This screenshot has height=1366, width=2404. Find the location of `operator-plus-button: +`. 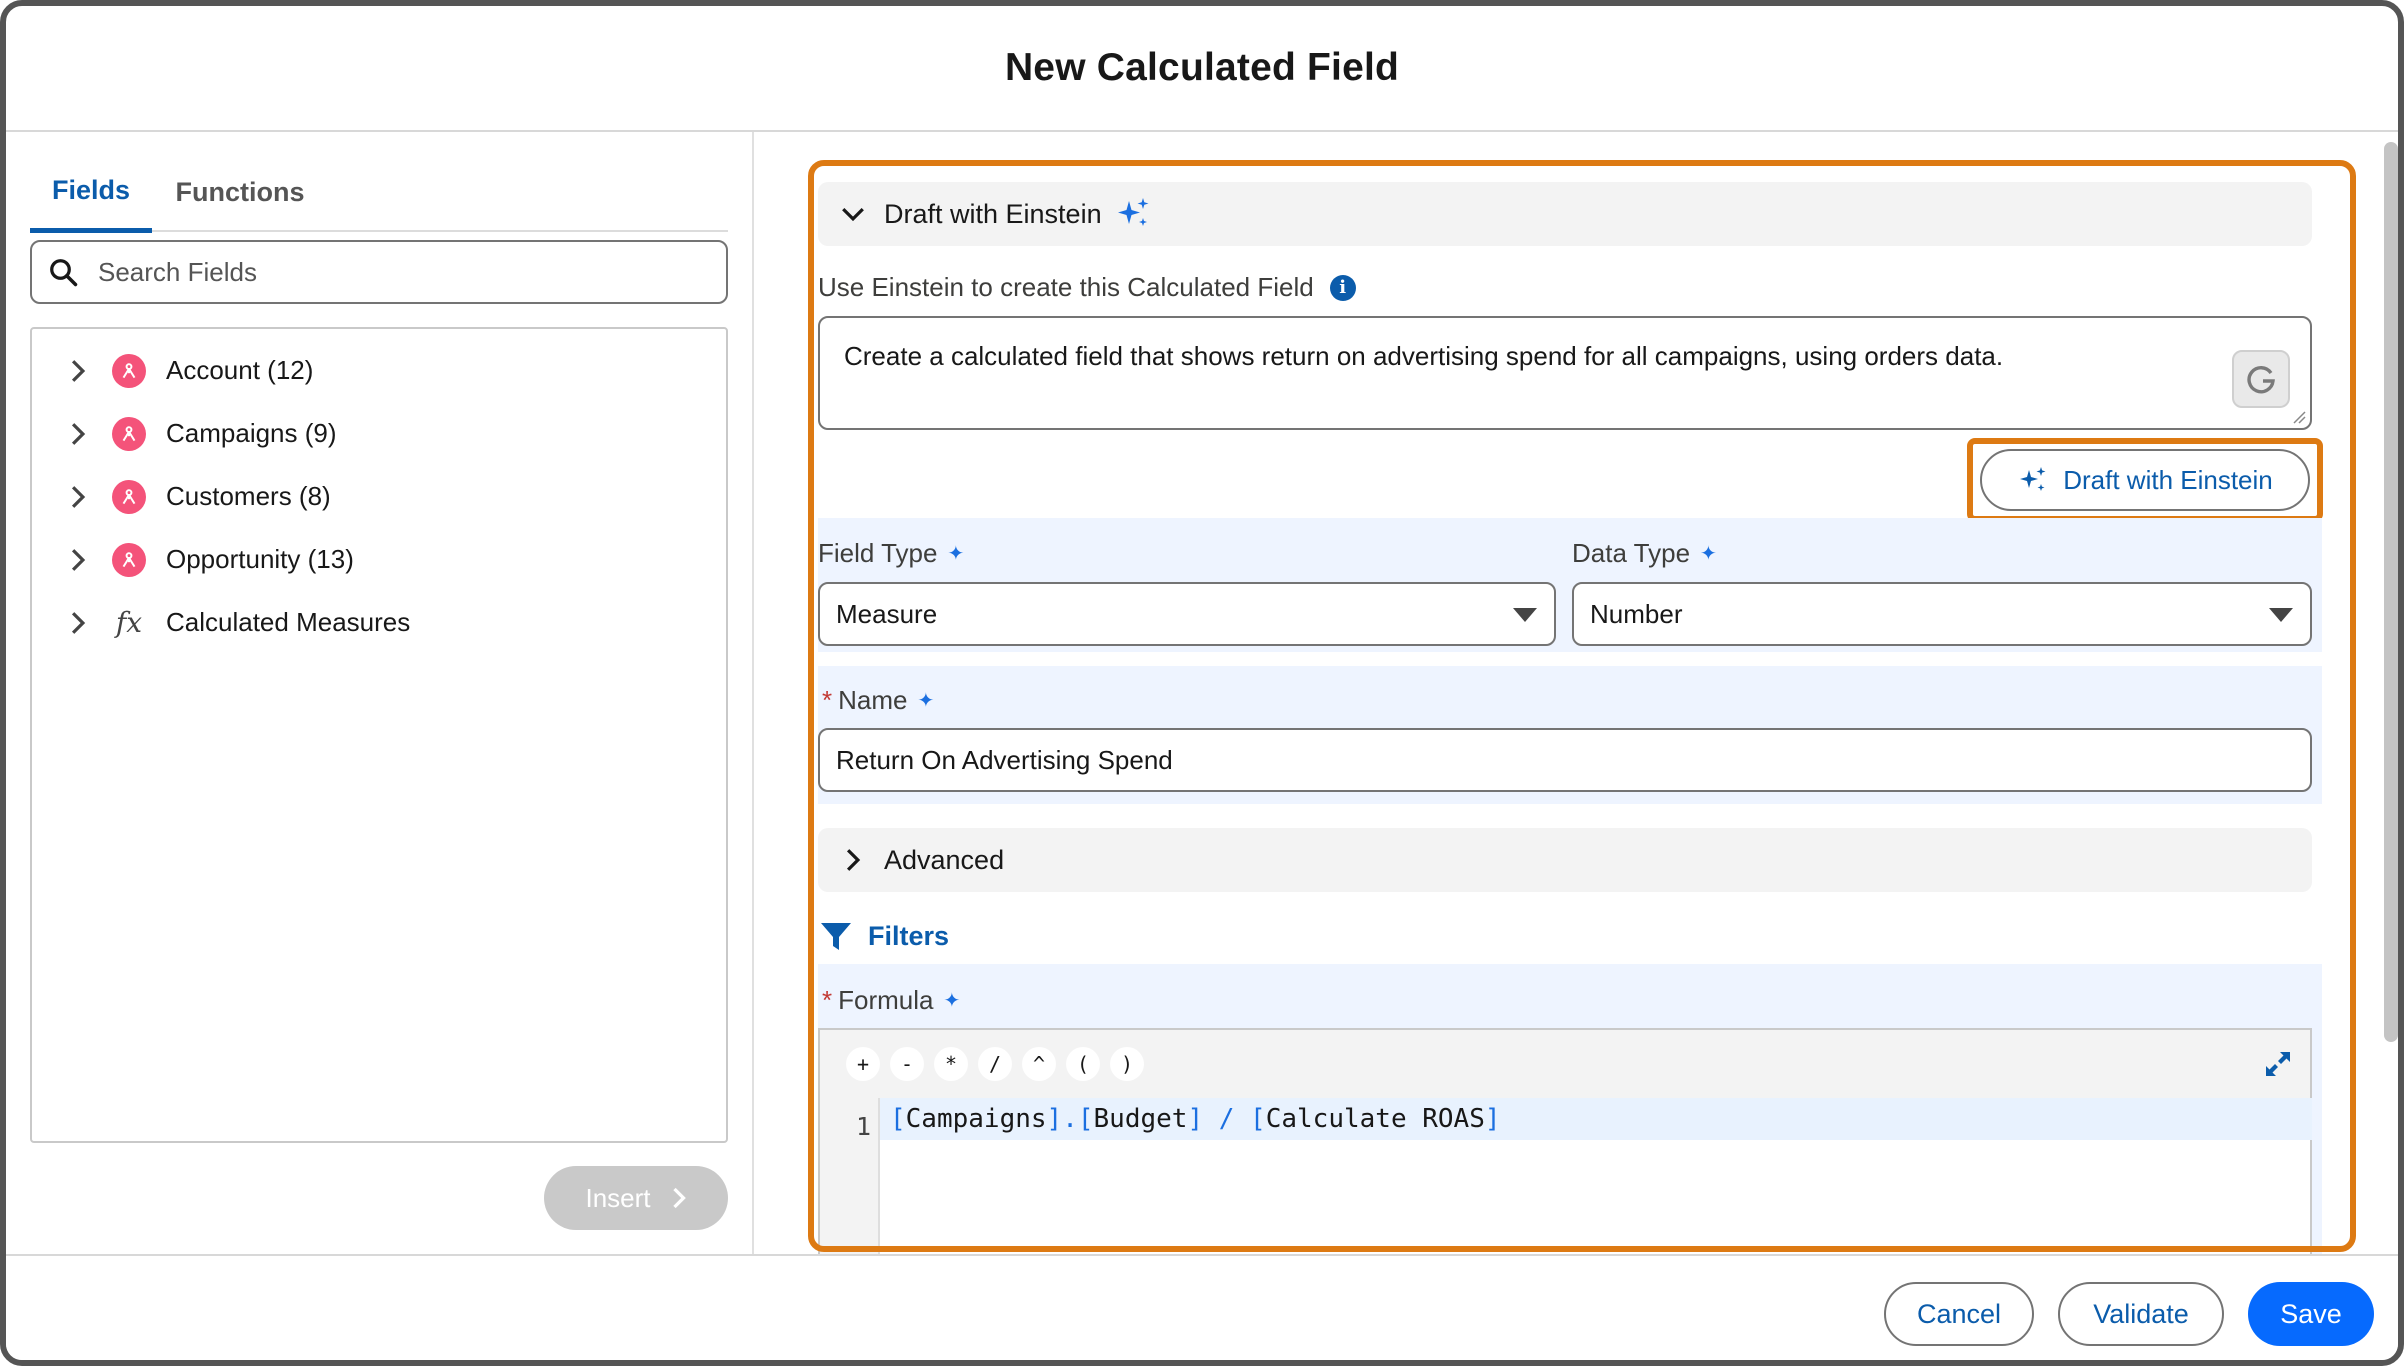

operator-plus-button: + is located at coordinates (863, 1064).